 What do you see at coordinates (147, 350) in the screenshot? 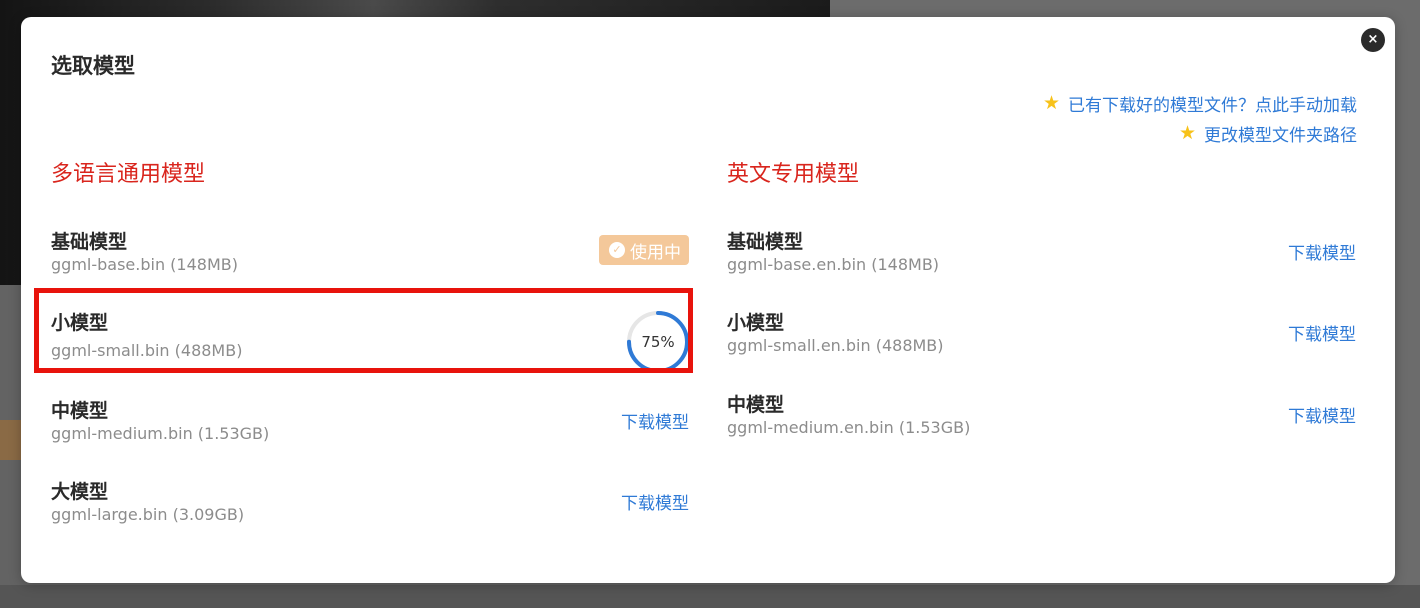
I see `model-file: ggml-small.bin (488MB)` at bounding box center [147, 350].